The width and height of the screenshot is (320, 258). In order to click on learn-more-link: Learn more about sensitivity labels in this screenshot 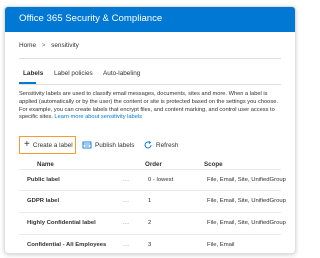, I will do `click(98, 117)`.